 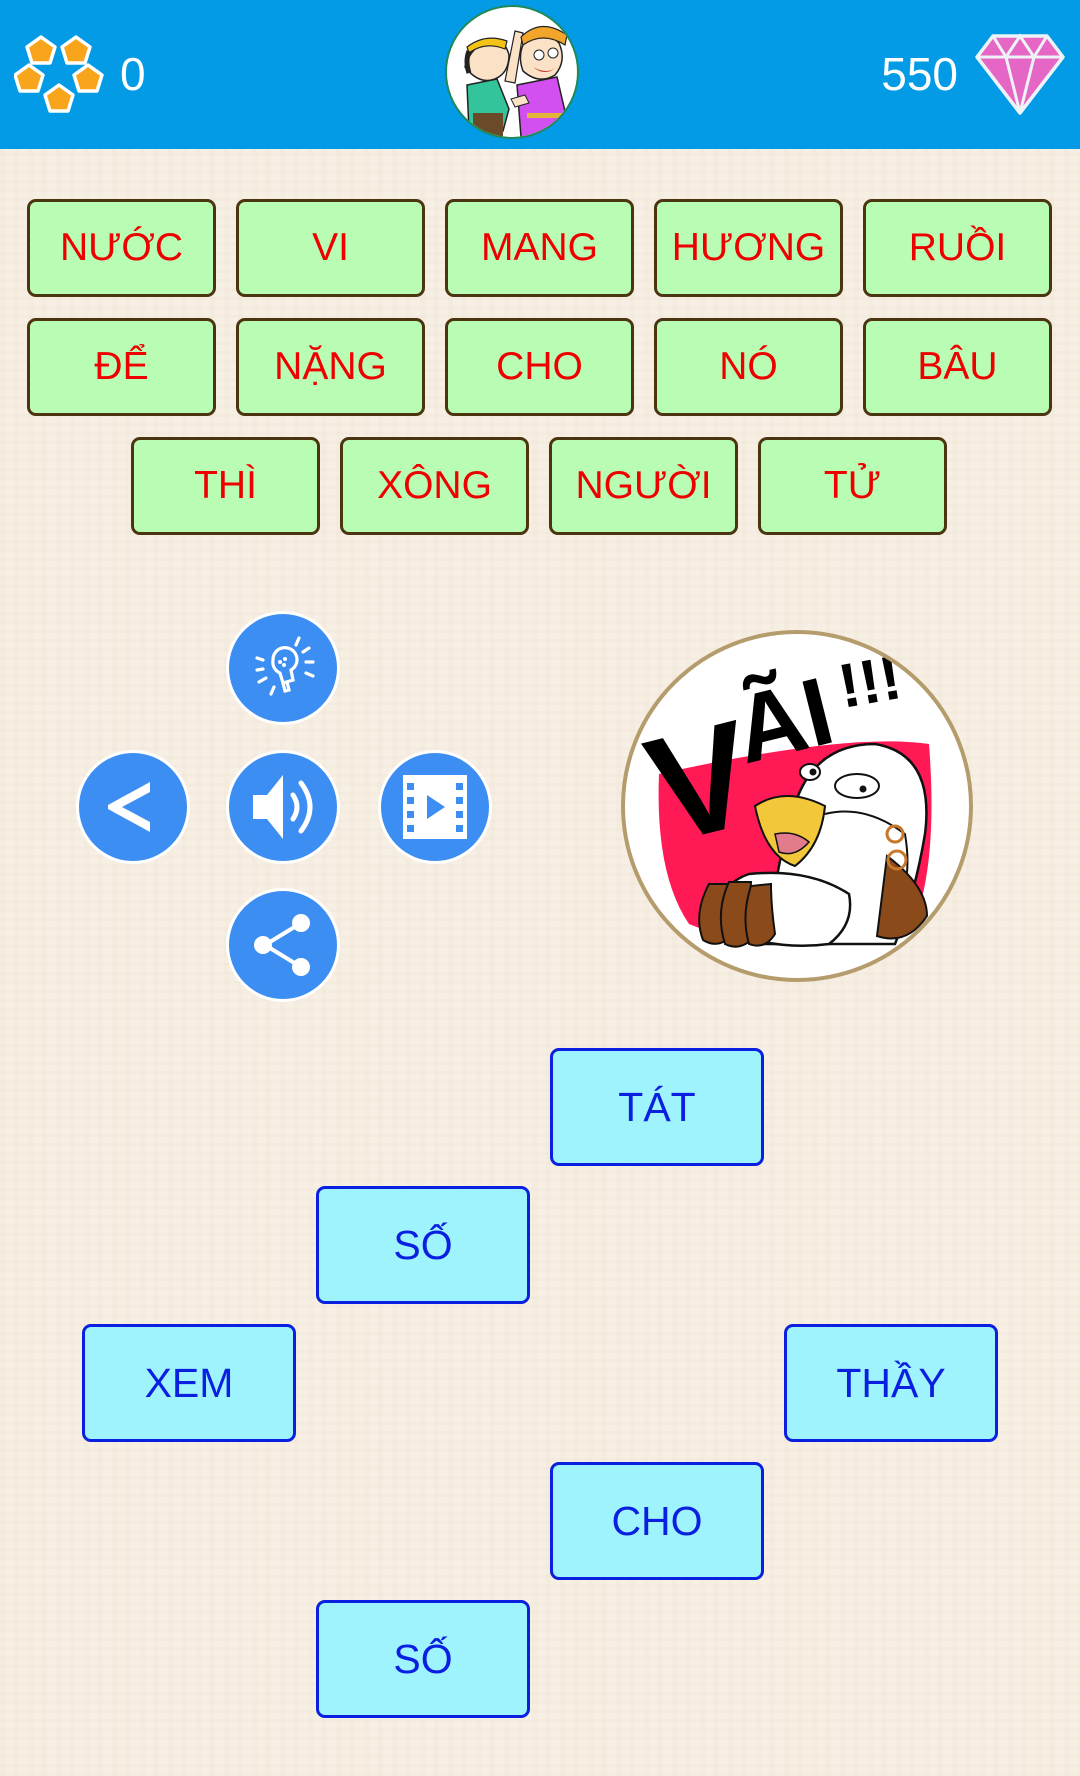 I want to click on back-button, so click(x=133, y=807).